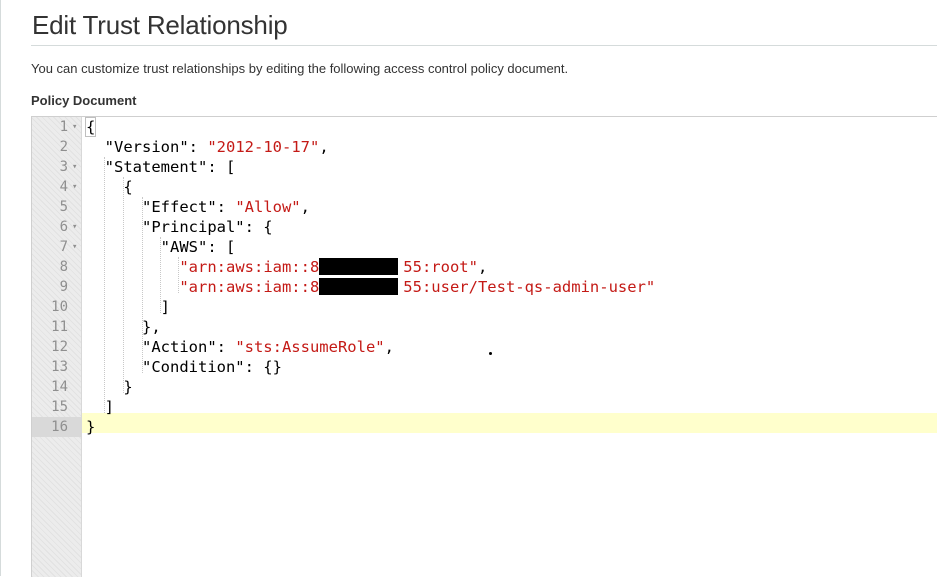 Image resolution: width=937 pixels, height=577 pixels. I want to click on line-number-label: 15, so click(59, 407).